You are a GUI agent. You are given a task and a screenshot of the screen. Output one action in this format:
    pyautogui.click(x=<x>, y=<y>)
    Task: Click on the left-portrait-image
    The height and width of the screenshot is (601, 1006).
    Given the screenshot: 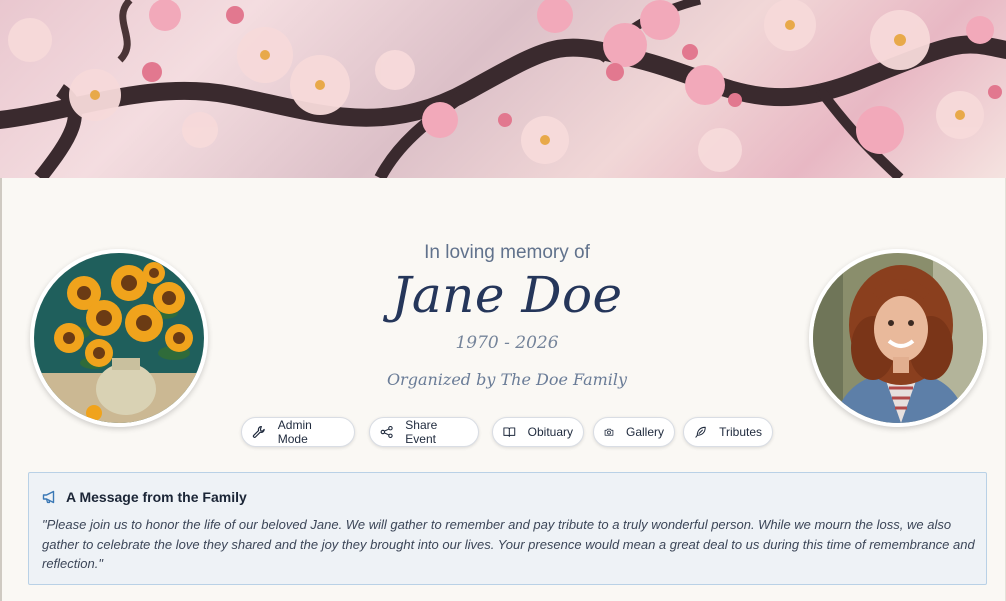 What is the action you would take?
    pyautogui.click(x=119, y=338)
    